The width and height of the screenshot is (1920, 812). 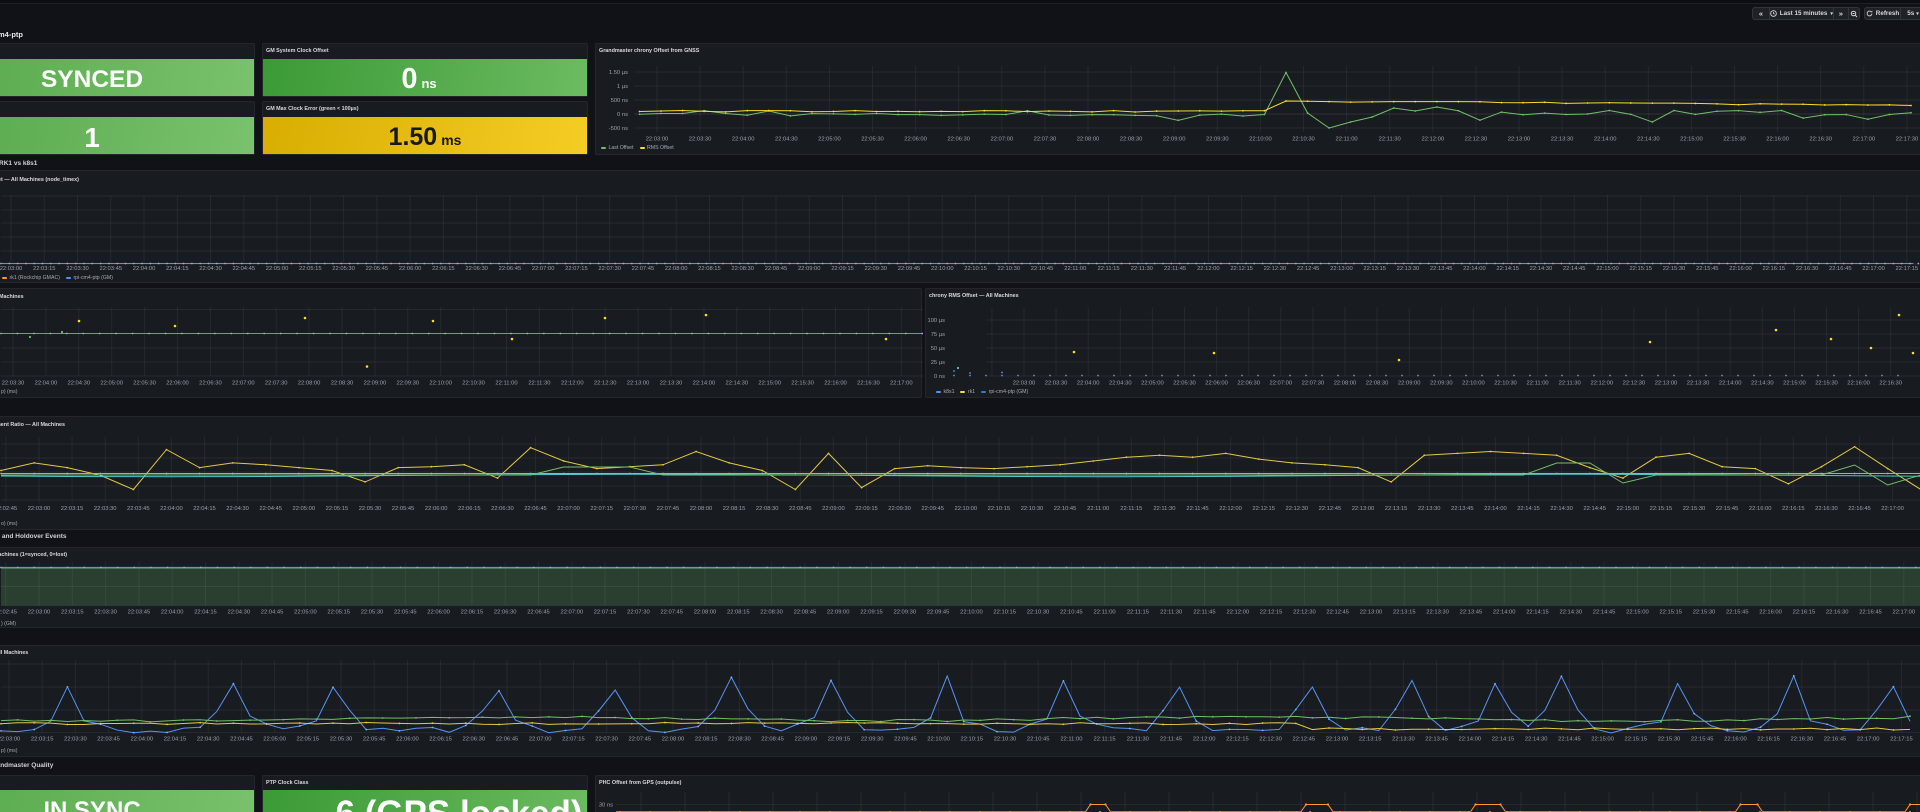 I want to click on svg-text: 22:03:30, so click(x=700, y=140).